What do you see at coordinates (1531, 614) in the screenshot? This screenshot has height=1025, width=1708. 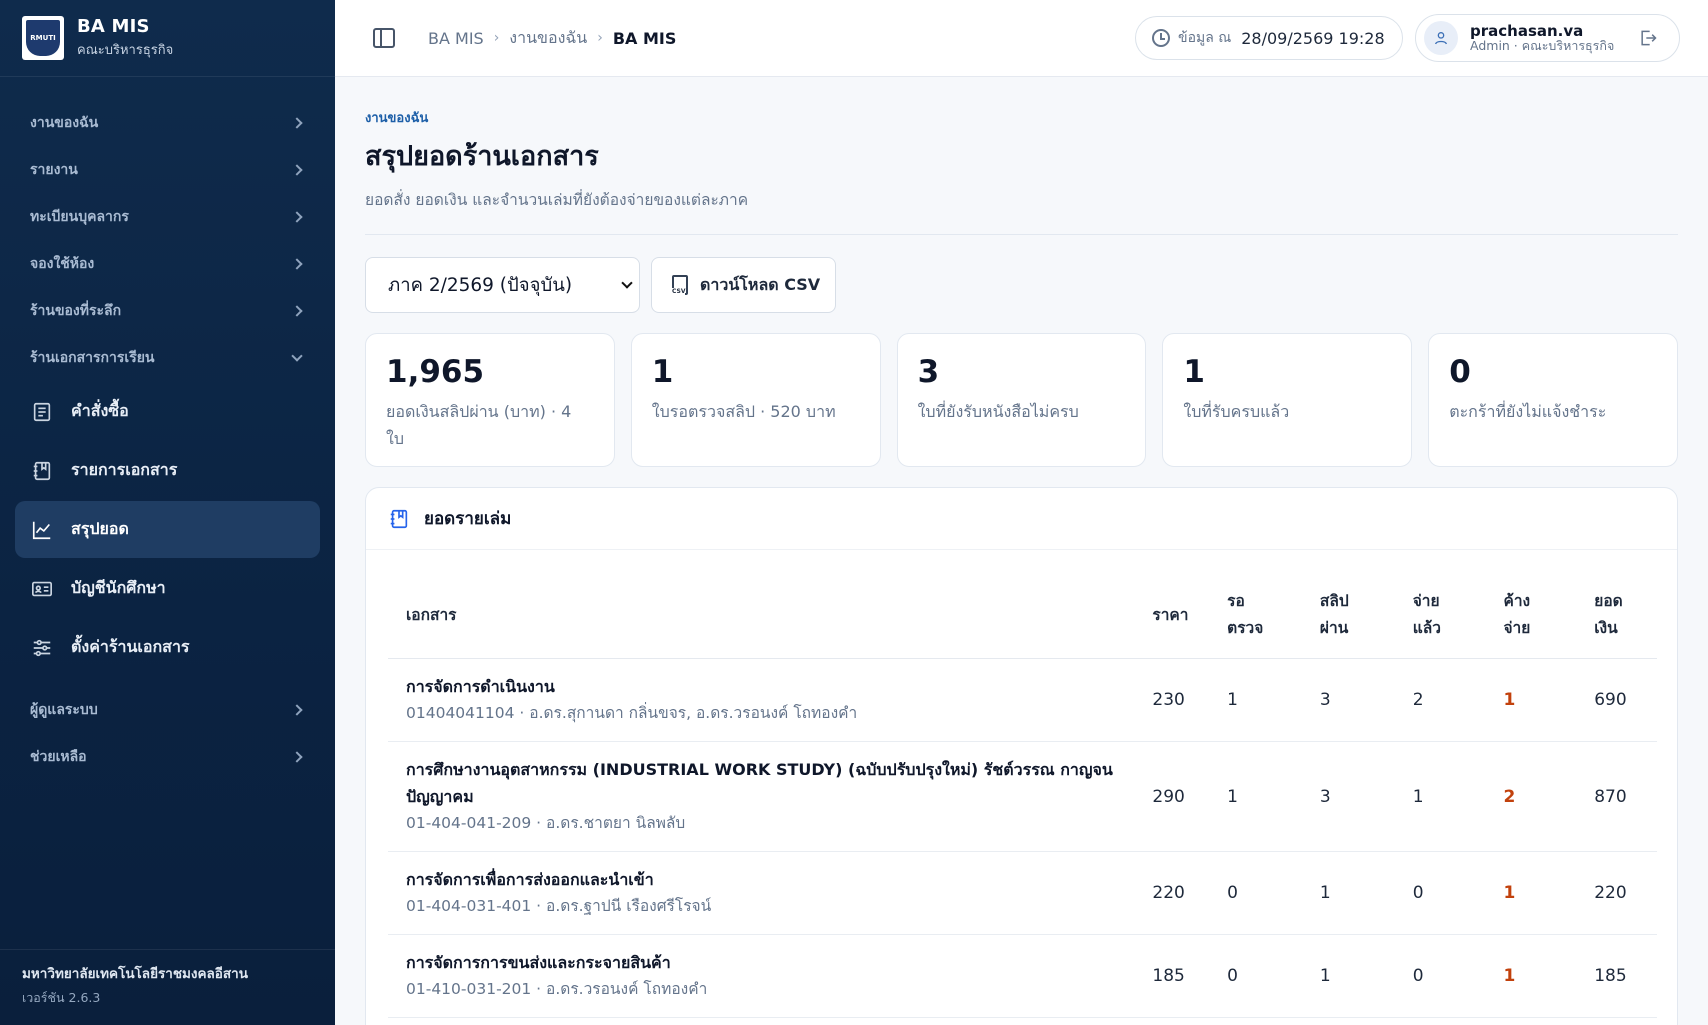 I see `col-due: ค้าง จ่าย` at bounding box center [1531, 614].